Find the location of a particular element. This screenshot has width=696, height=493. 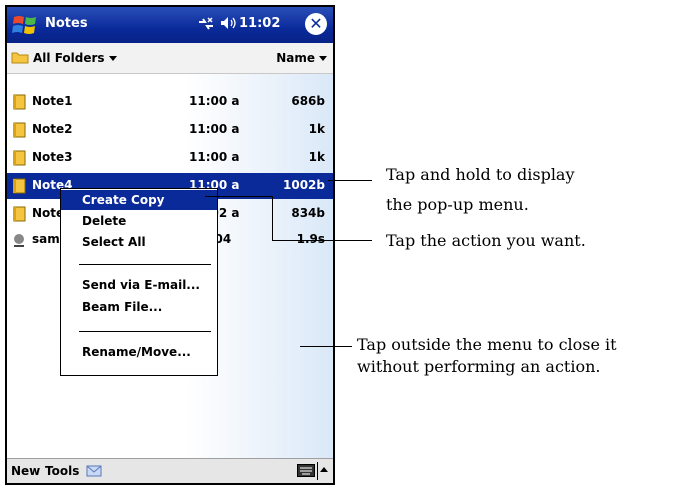

folder-dropdown: All Folders is located at coordinates (75, 58).